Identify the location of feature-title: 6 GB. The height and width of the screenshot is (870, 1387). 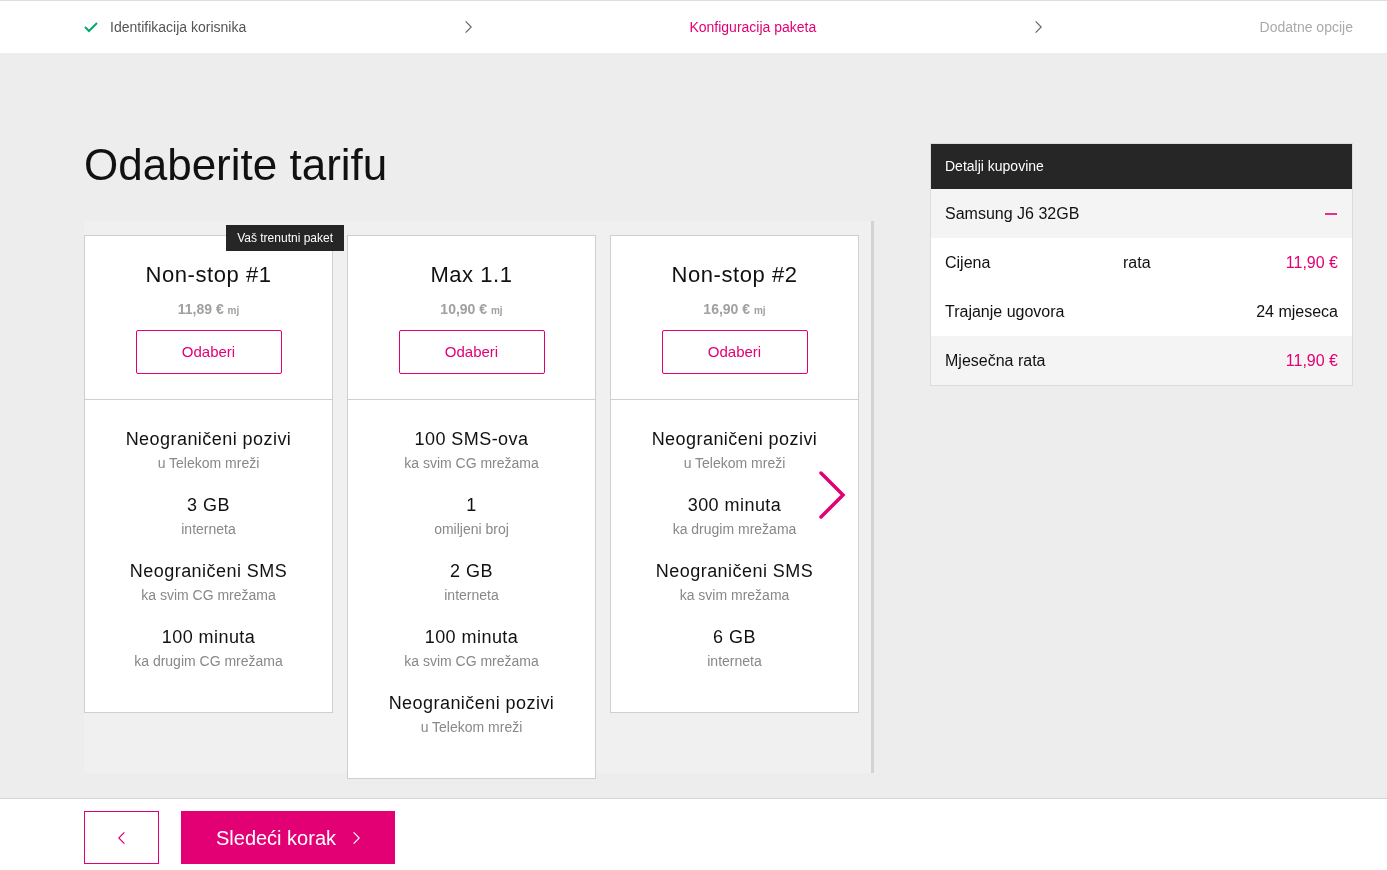
(734, 637).